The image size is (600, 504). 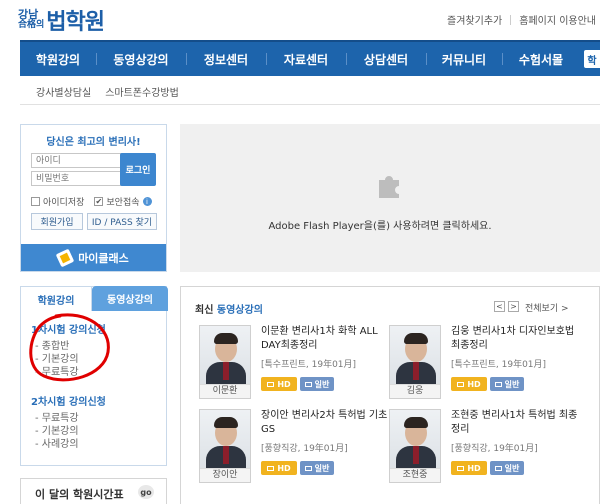 What do you see at coordinates (130, 298) in the screenshot?
I see `tab-video-lectures: 동영상강의` at bounding box center [130, 298].